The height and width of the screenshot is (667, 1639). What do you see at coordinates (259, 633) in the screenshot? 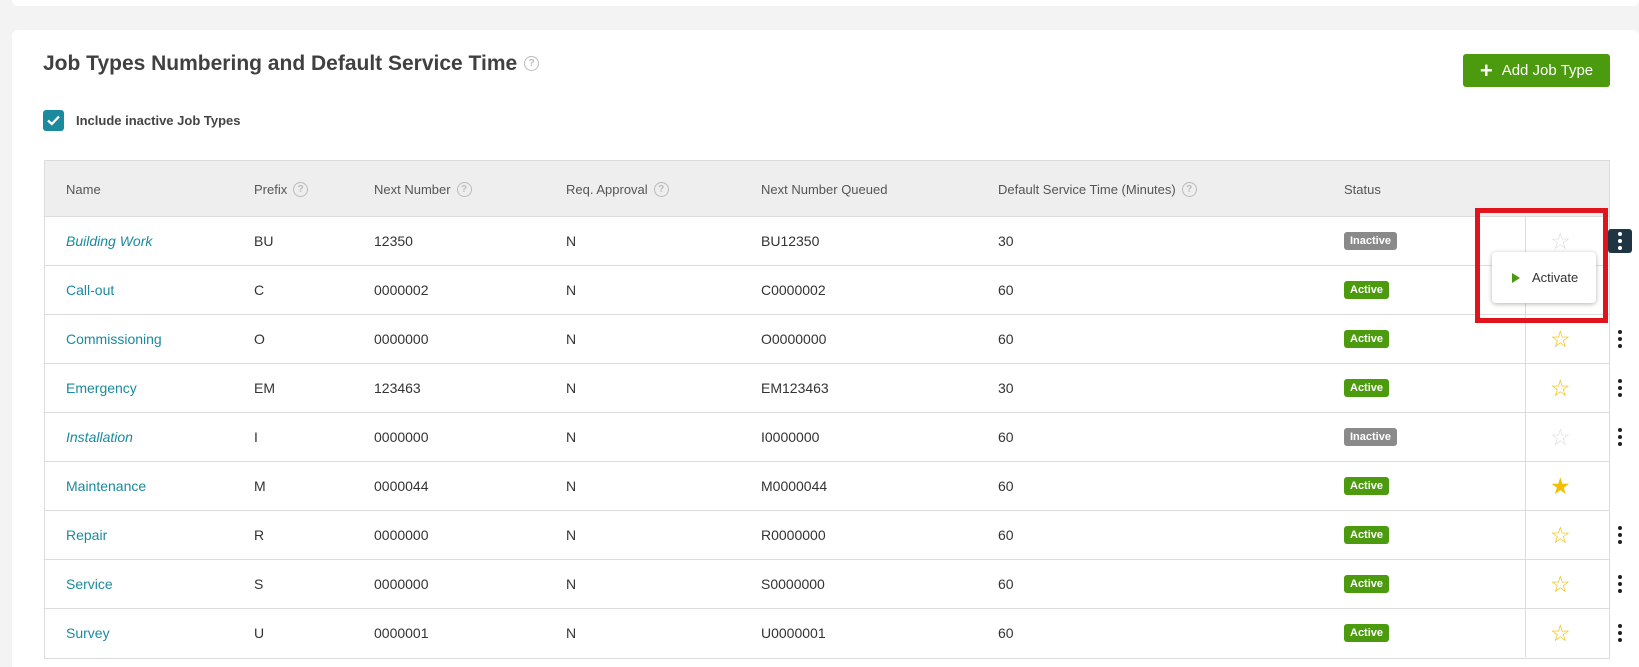
I see `cell-prefix: U` at bounding box center [259, 633].